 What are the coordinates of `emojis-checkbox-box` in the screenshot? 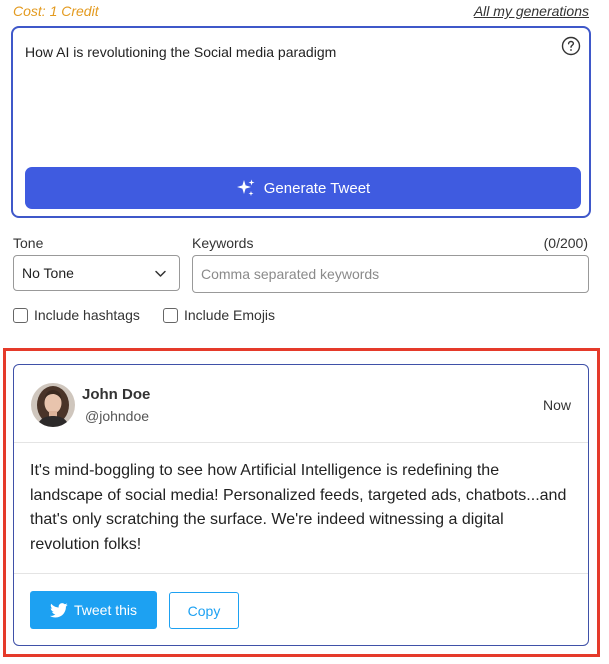 It's located at (170, 315).